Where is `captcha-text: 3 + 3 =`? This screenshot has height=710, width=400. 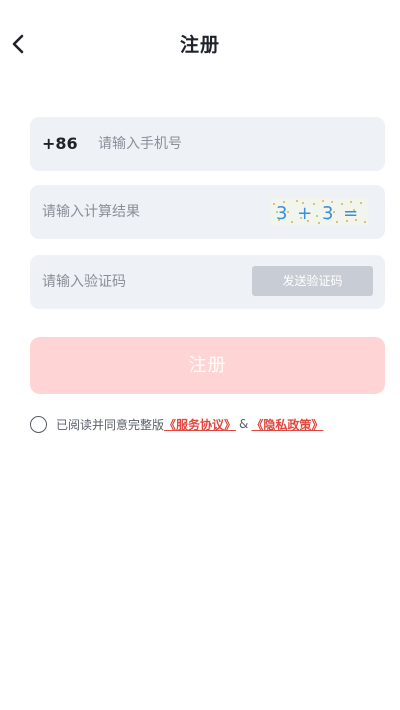 captcha-text: 3 + 3 = is located at coordinates (318, 213).